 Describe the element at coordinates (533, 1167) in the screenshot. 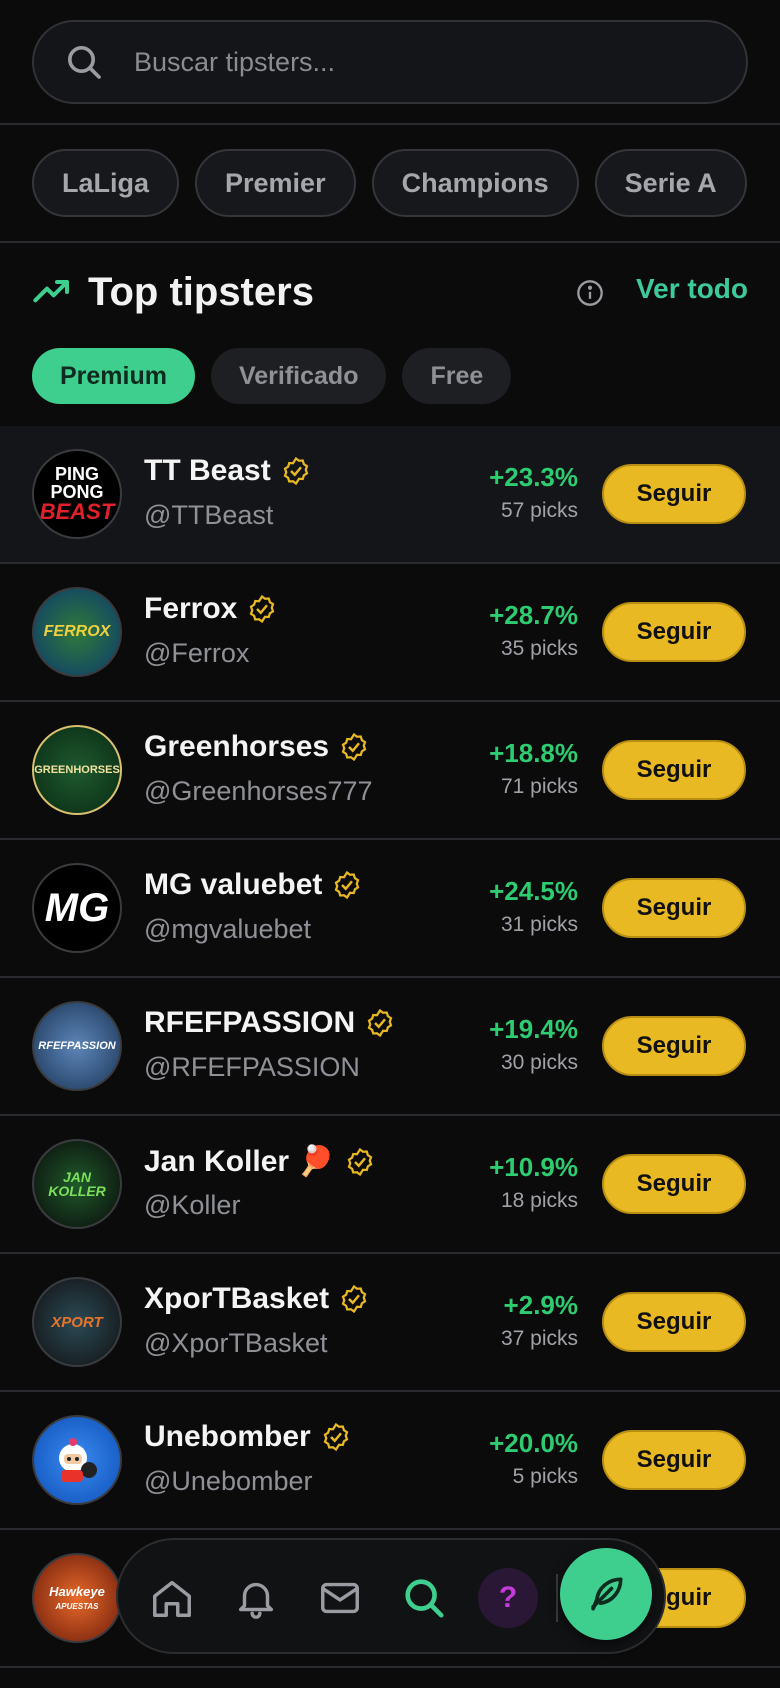

I see `roi-value: +10.9%` at that location.